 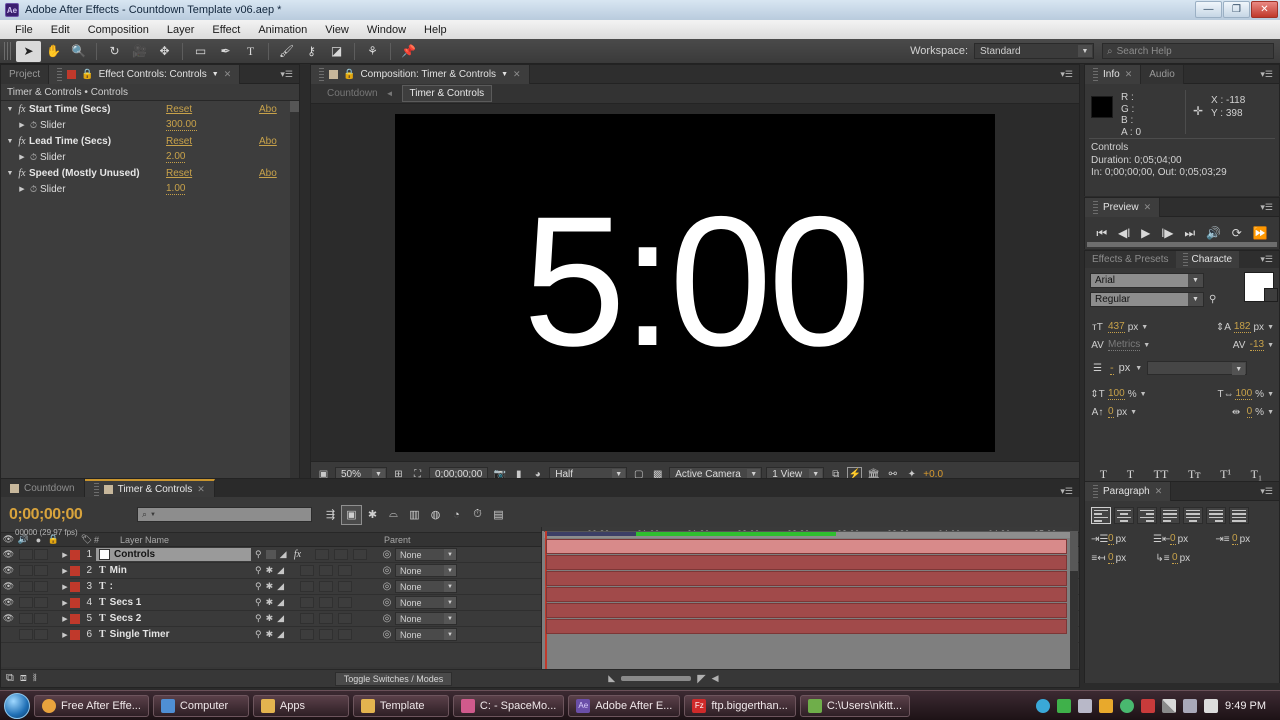 I want to click on faux-bold-button: T, so click(x=1103, y=474).